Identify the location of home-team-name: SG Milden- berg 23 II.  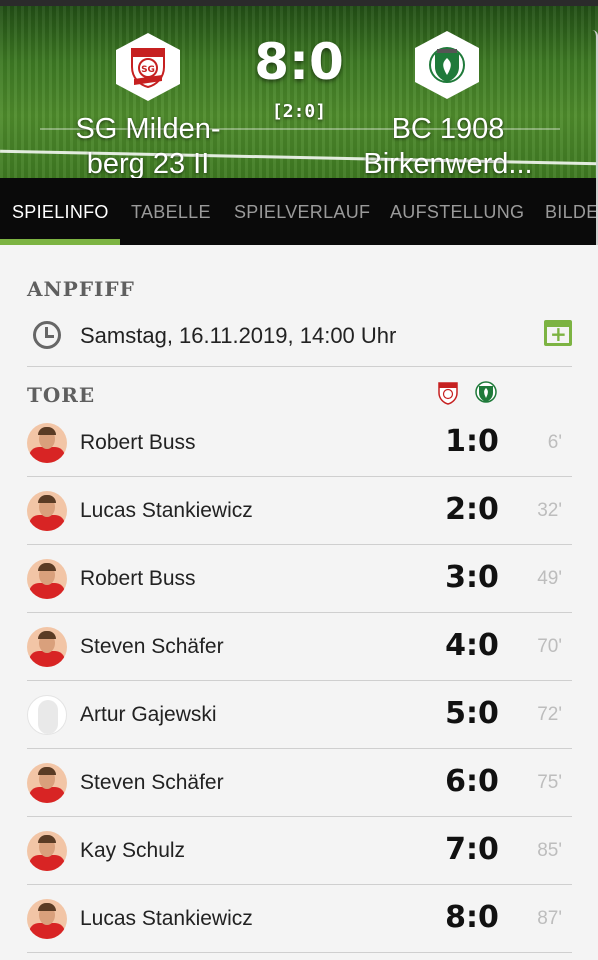
(148, 145).